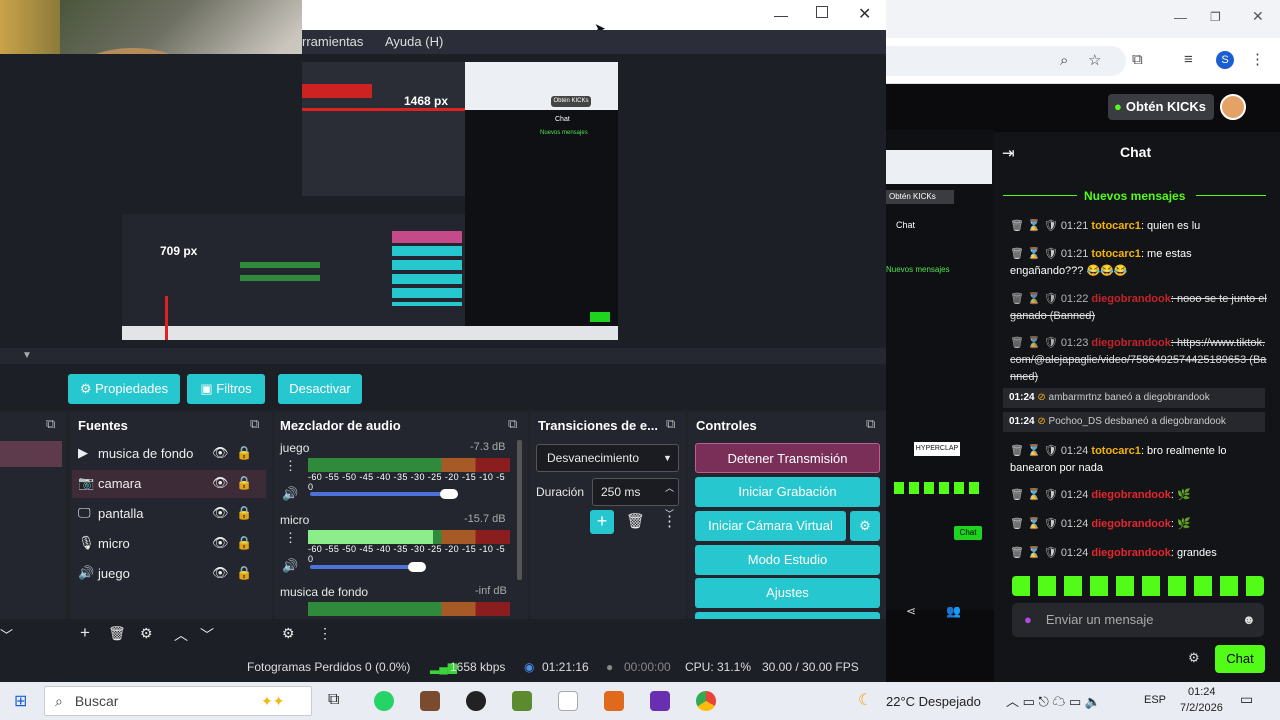 The image size is (1280, 720). What do you see at coordinates (27, 355) in the screenshot?
I see `dropdown-icon: ▼` at bounding box center [27, 355].